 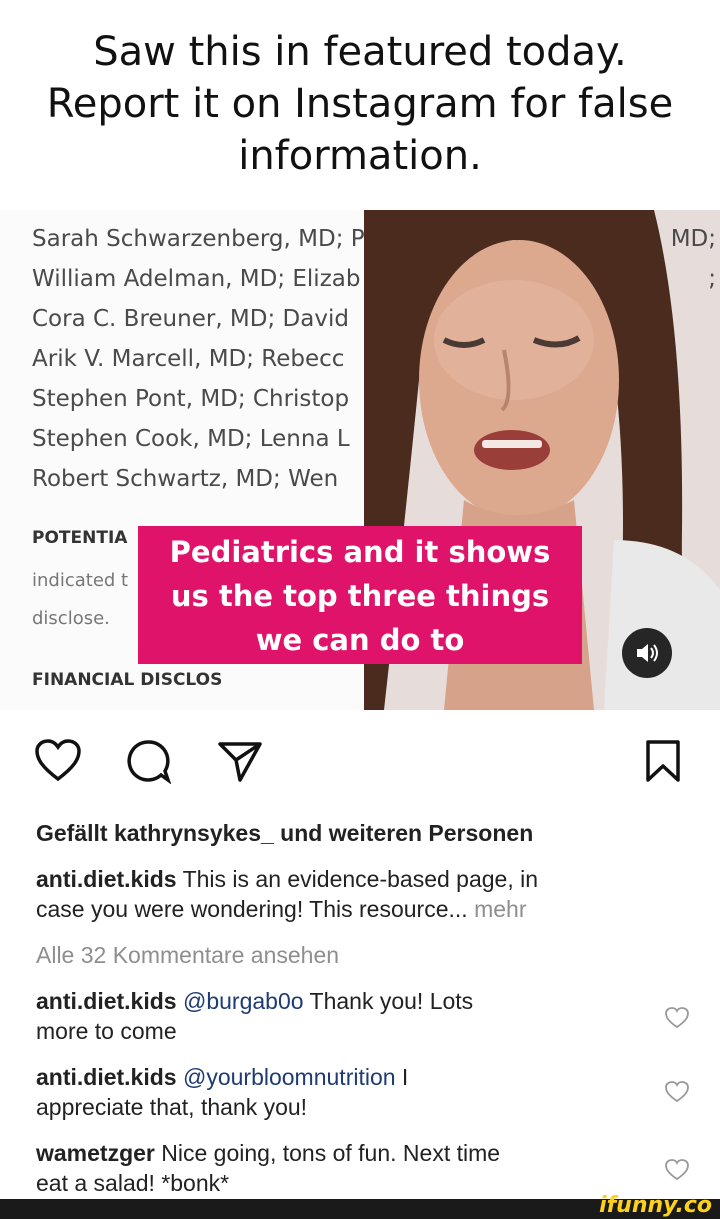 I want to click on doc-line: Robert Schwartz, MD; Wen, so click(x=185, y=479).